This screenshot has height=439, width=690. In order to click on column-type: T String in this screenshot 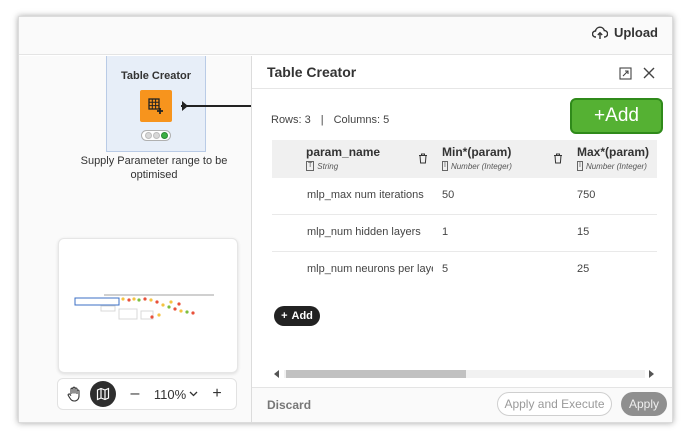, I will do `click(343, 166)`.